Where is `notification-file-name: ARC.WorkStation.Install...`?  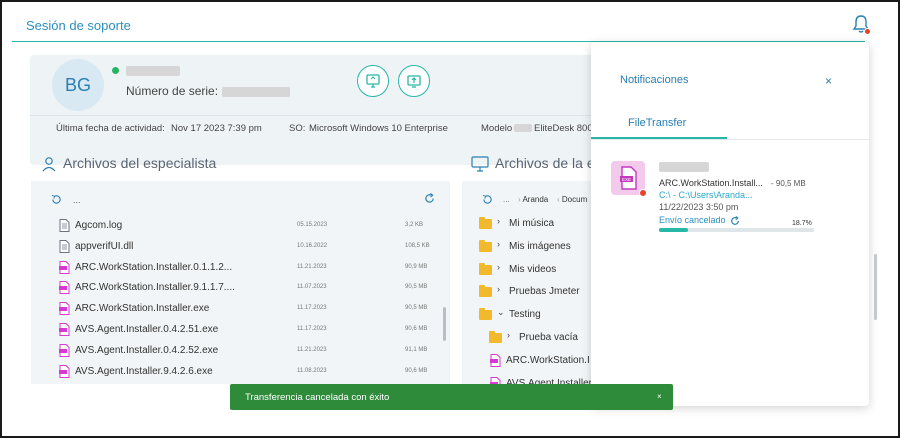 notification-file-name: ARC.WorkStation.Install... is located at coordinates (711, 183).